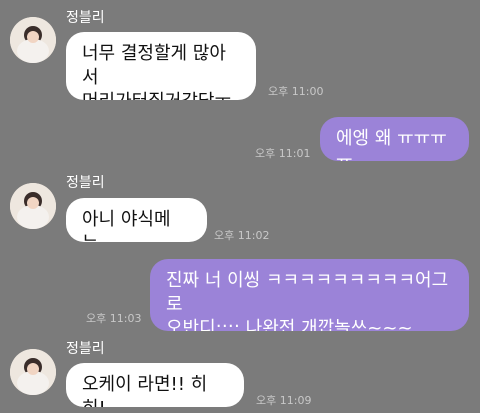 The height and width of the screenshot is (413, 480). What do you see at coordinates (284, 400) in the screenshot?
I see `message-time: 오후 11:09` at bounding box center [284, 400].